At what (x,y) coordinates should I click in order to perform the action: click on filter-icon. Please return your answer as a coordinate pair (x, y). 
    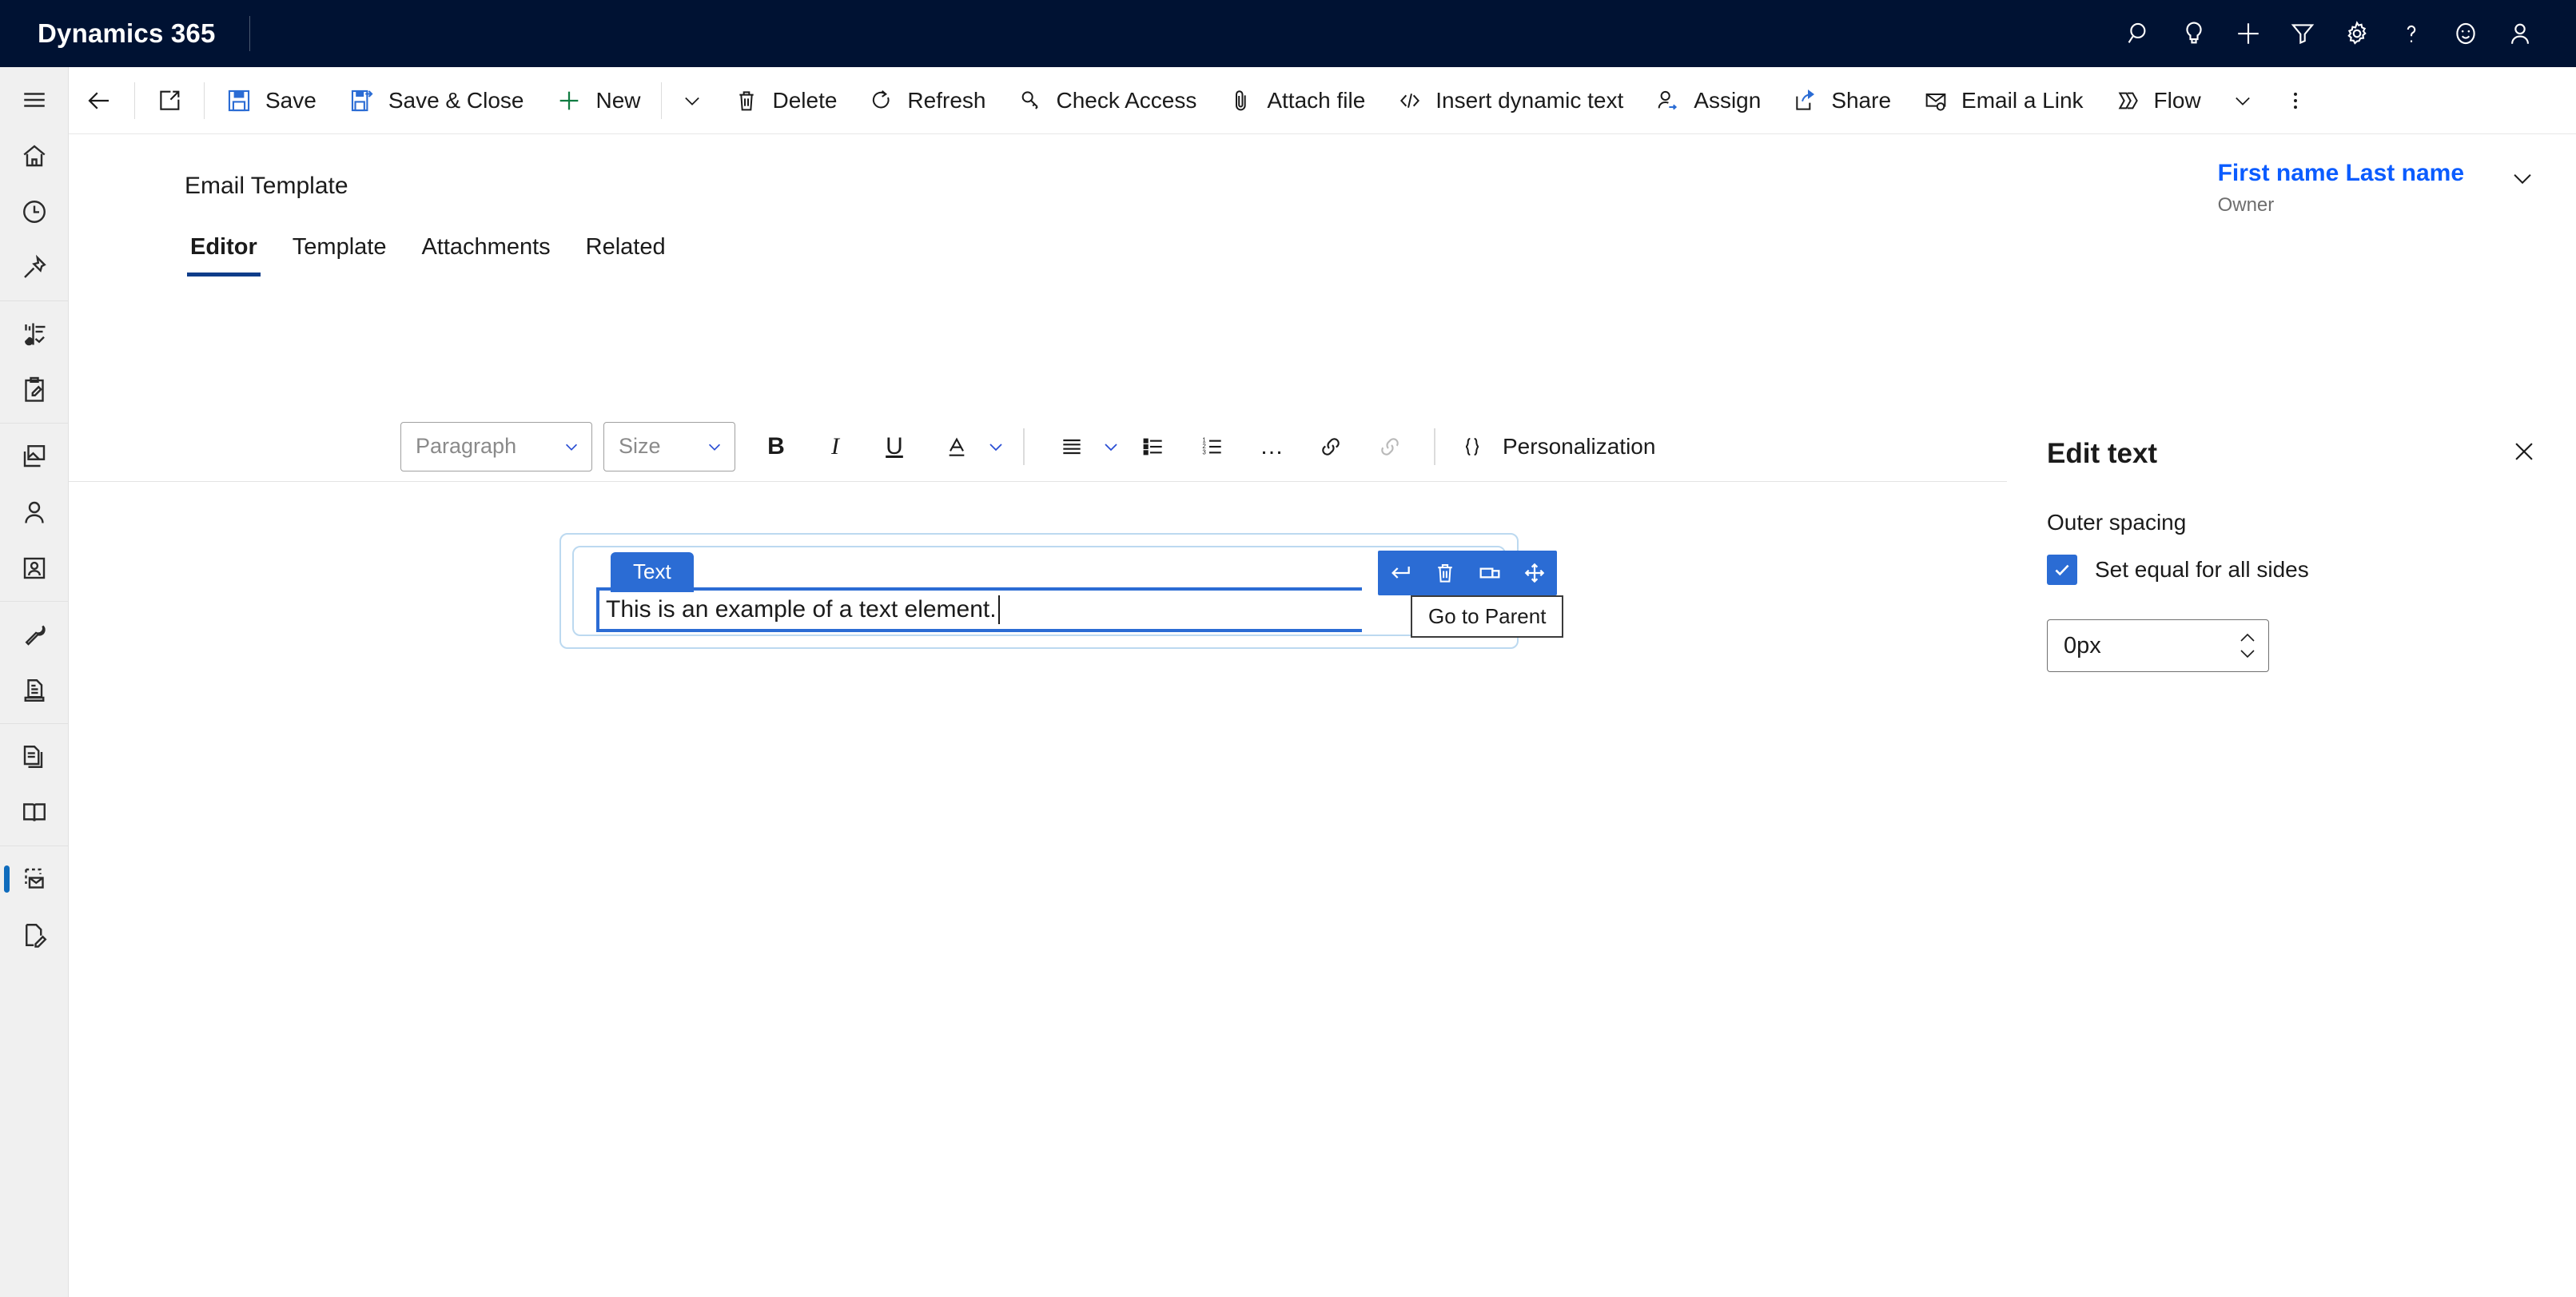
    Looking at the image, I should click on (2302, 33).